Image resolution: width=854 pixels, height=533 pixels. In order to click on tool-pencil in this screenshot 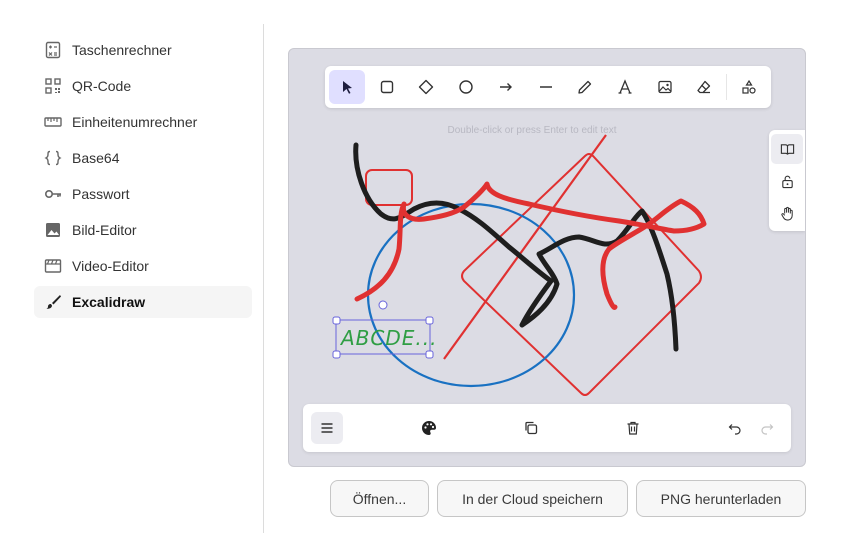, I will do `click(585, 87)`.